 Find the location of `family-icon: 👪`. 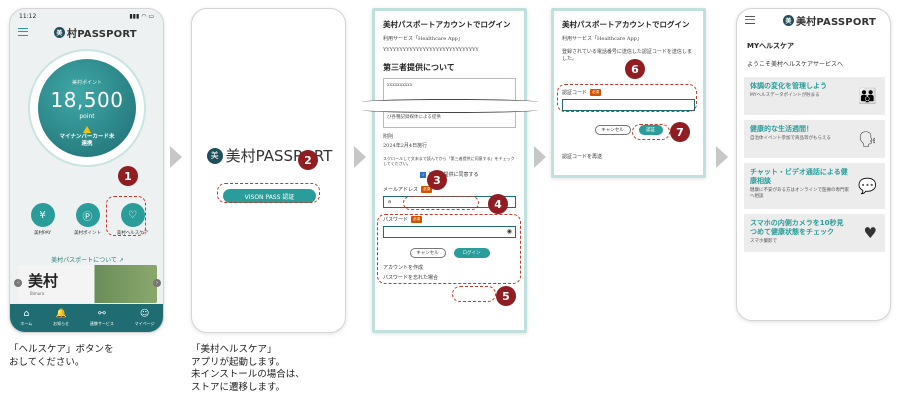

family-icon: 👪 is located at coordinates (867, 96).